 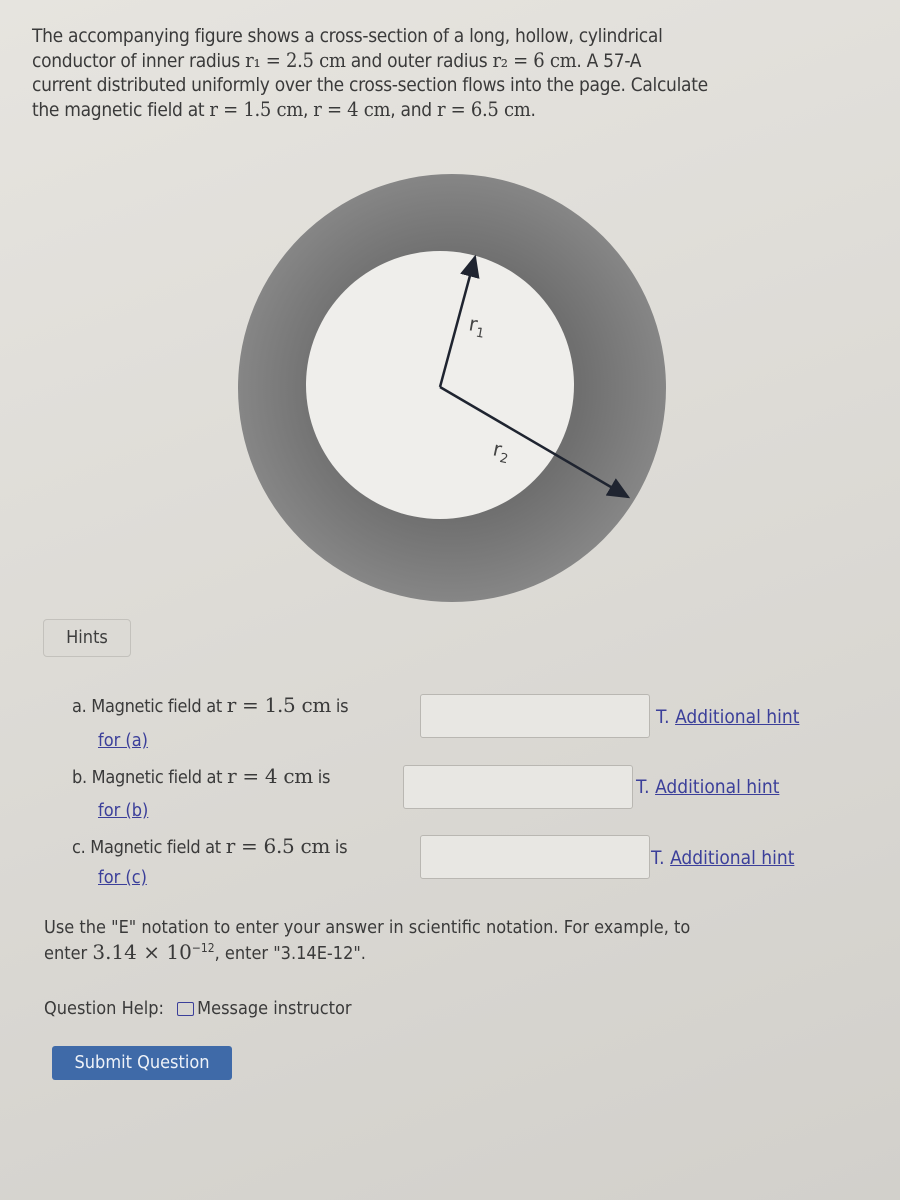 I want to click on answer-input-b, so click(x=518, y=787).